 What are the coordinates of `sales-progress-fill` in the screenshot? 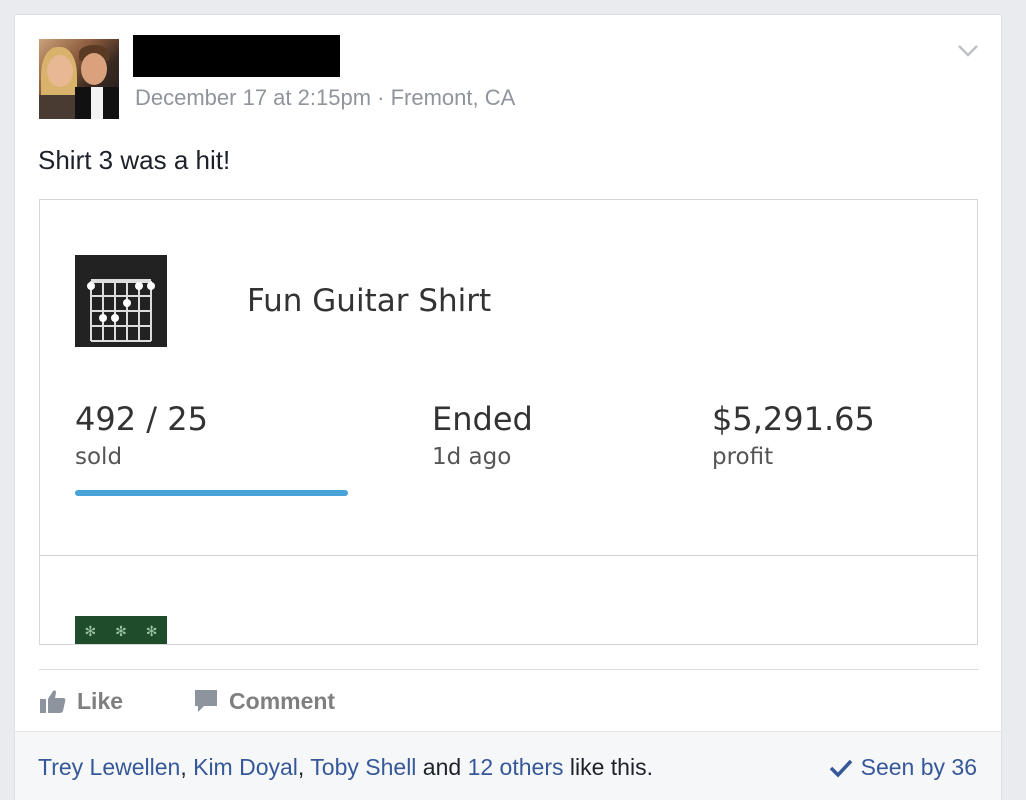 It's located at (211, 493).